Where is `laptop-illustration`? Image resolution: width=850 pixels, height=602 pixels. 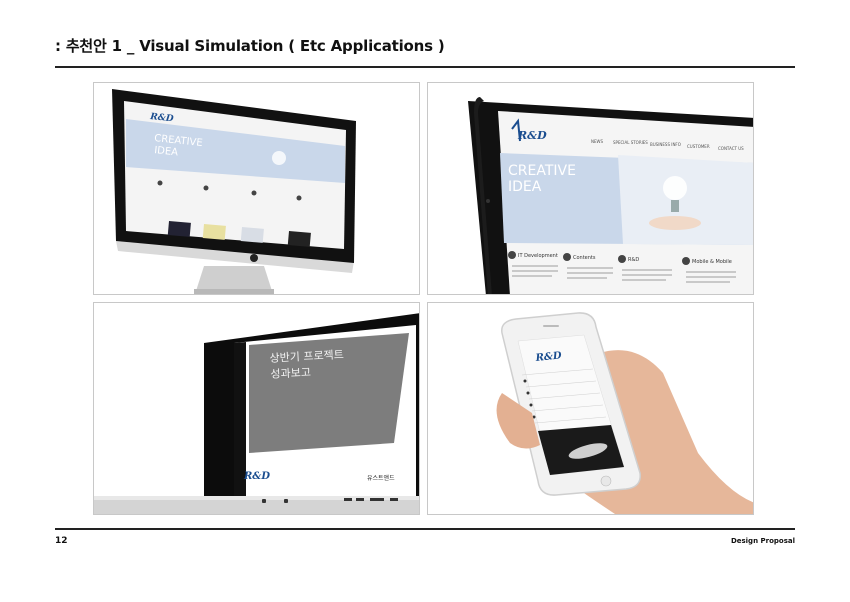 laptop-illustration is located at coordinates (256, 413).